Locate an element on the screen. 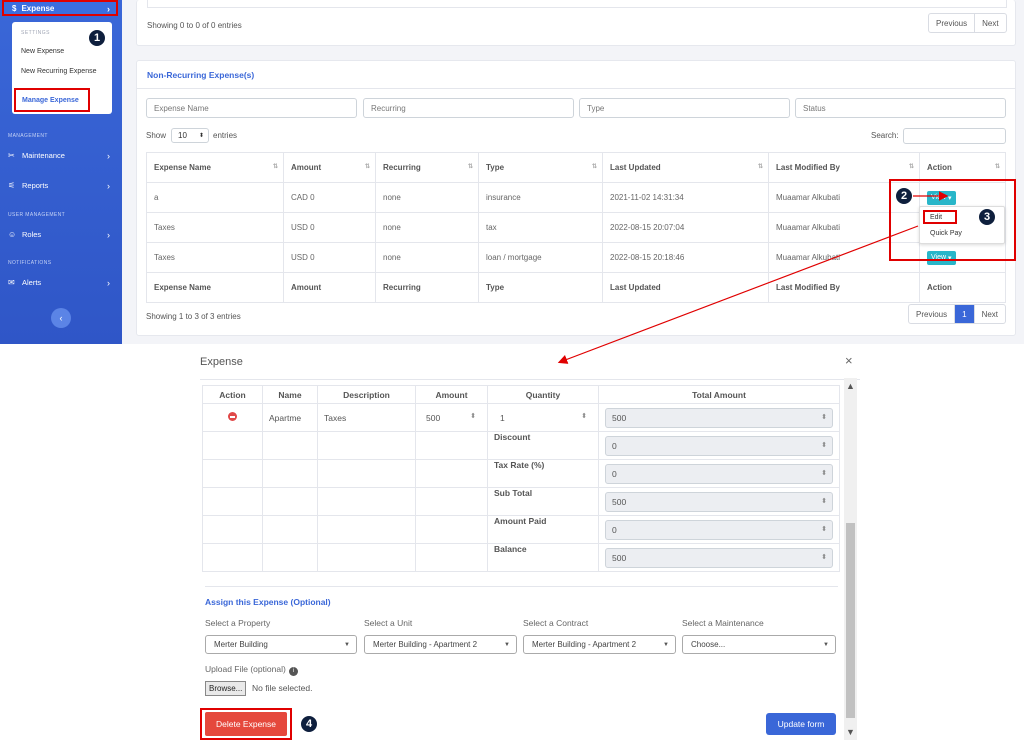  table-pagination: Previous 1 Next is located at coordinates (957, 314).